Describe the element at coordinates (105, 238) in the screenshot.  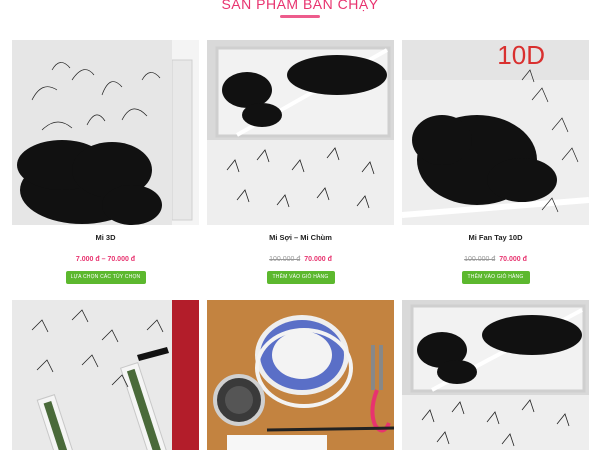
I see `product-name: Mi 3D` at that location.